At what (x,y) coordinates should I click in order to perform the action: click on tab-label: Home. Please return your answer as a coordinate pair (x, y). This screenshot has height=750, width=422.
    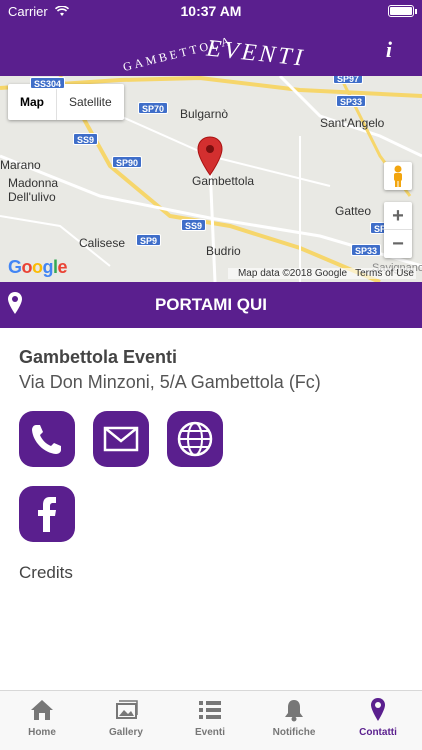
    Looking at the image, I should click on (42, 732).